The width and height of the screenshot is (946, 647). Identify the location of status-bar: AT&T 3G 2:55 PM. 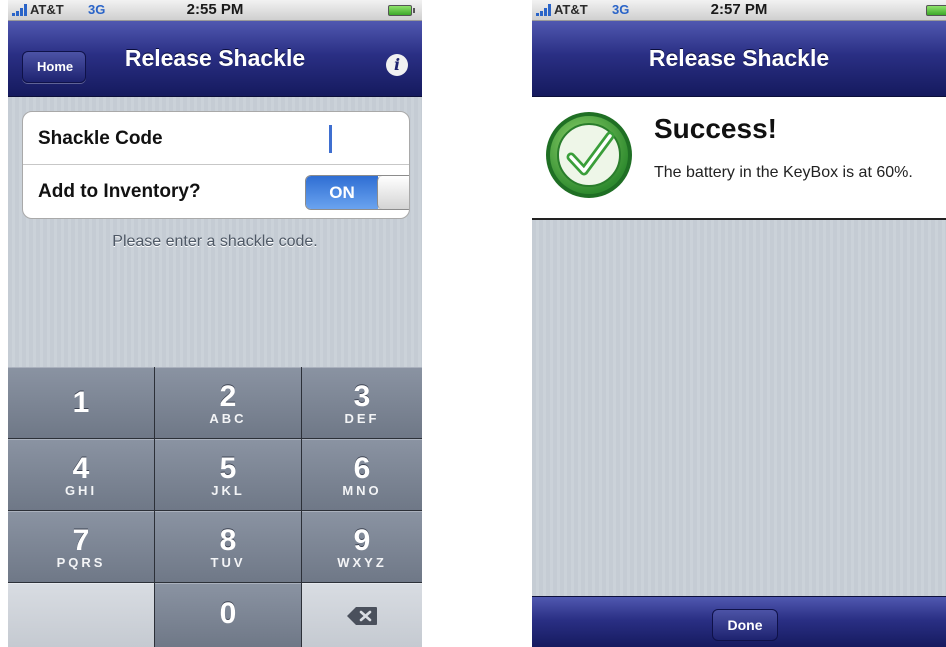
(215, 10).